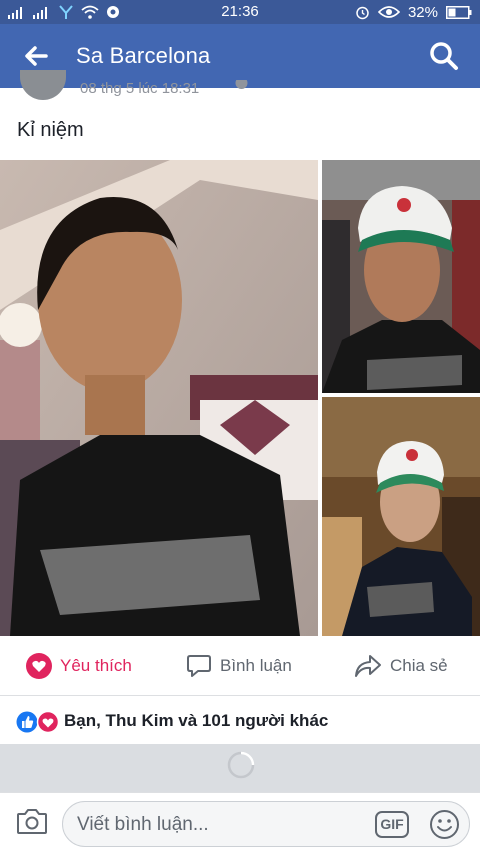 The height and width of the screenshot is (853, 480). What do you see at coordinates (199, 666) in the screenshot?
I see `comment-icon` at bounding box center [199, 666].